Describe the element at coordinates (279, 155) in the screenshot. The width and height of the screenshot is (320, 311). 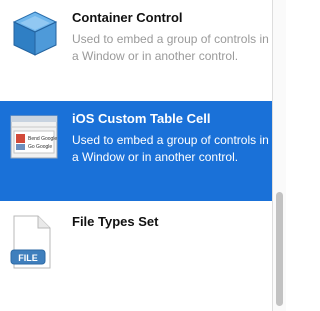
I see `vertical-scrollbar` at that location.